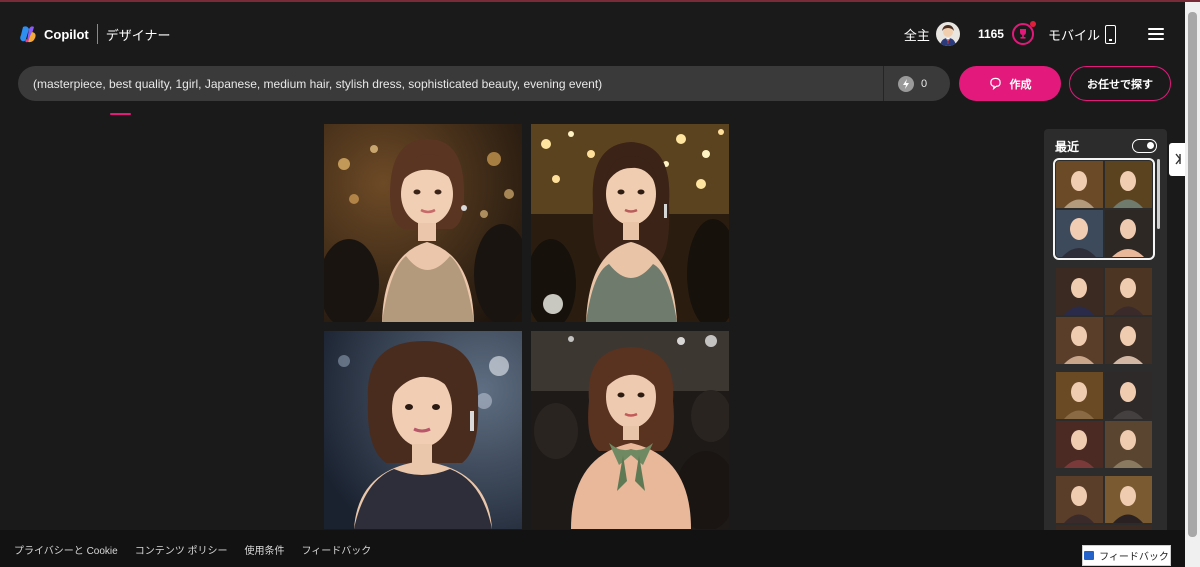 The height and width of the screenshot is (567, 1200). What do you see at coordinates (917, 34) in the screenshot?
I see `user-name: 全主` at bounding box center [917, 34].